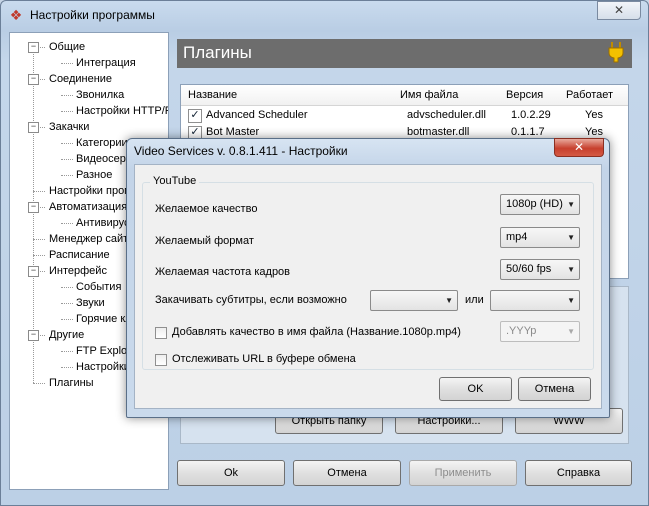 This screenshot has width=649, height=506. I want to click on dialog-cancel-button: Отмена, so click(554, 389).